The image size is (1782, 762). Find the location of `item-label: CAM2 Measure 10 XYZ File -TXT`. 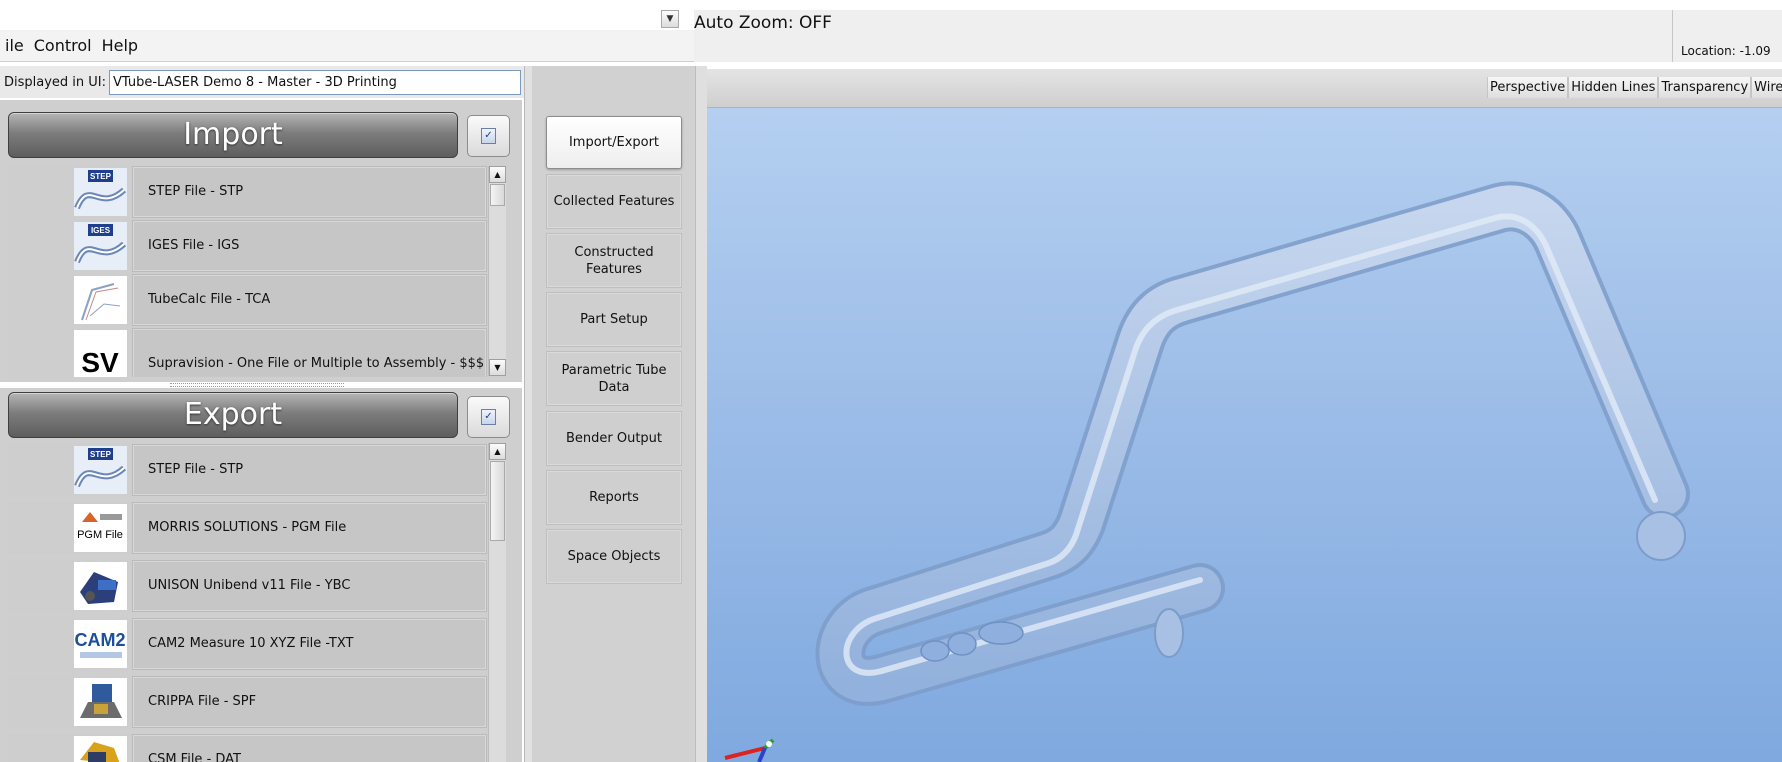

item-label: CAM2 Measure 10 XYZ File -TXT is located at coordinates (251, 643).